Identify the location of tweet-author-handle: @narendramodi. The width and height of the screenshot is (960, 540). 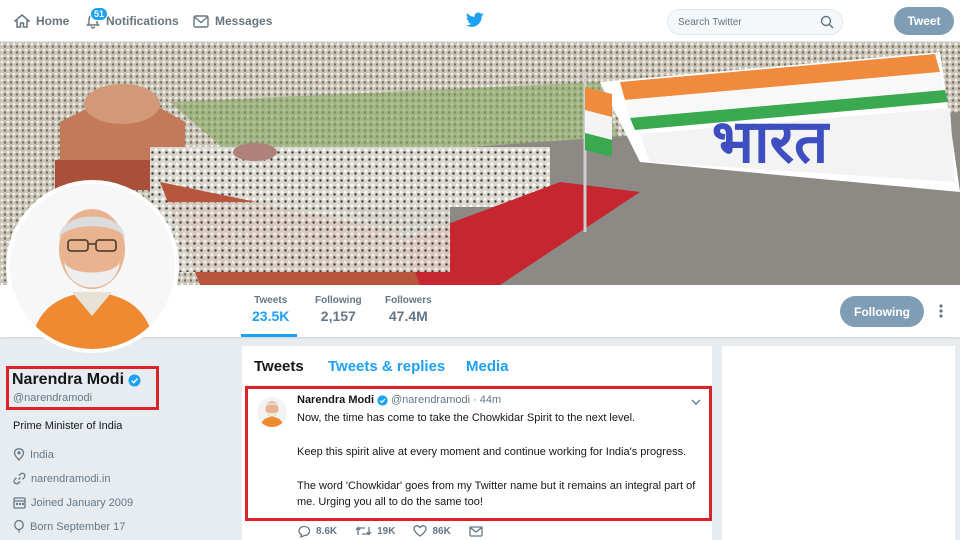
(430, 400).